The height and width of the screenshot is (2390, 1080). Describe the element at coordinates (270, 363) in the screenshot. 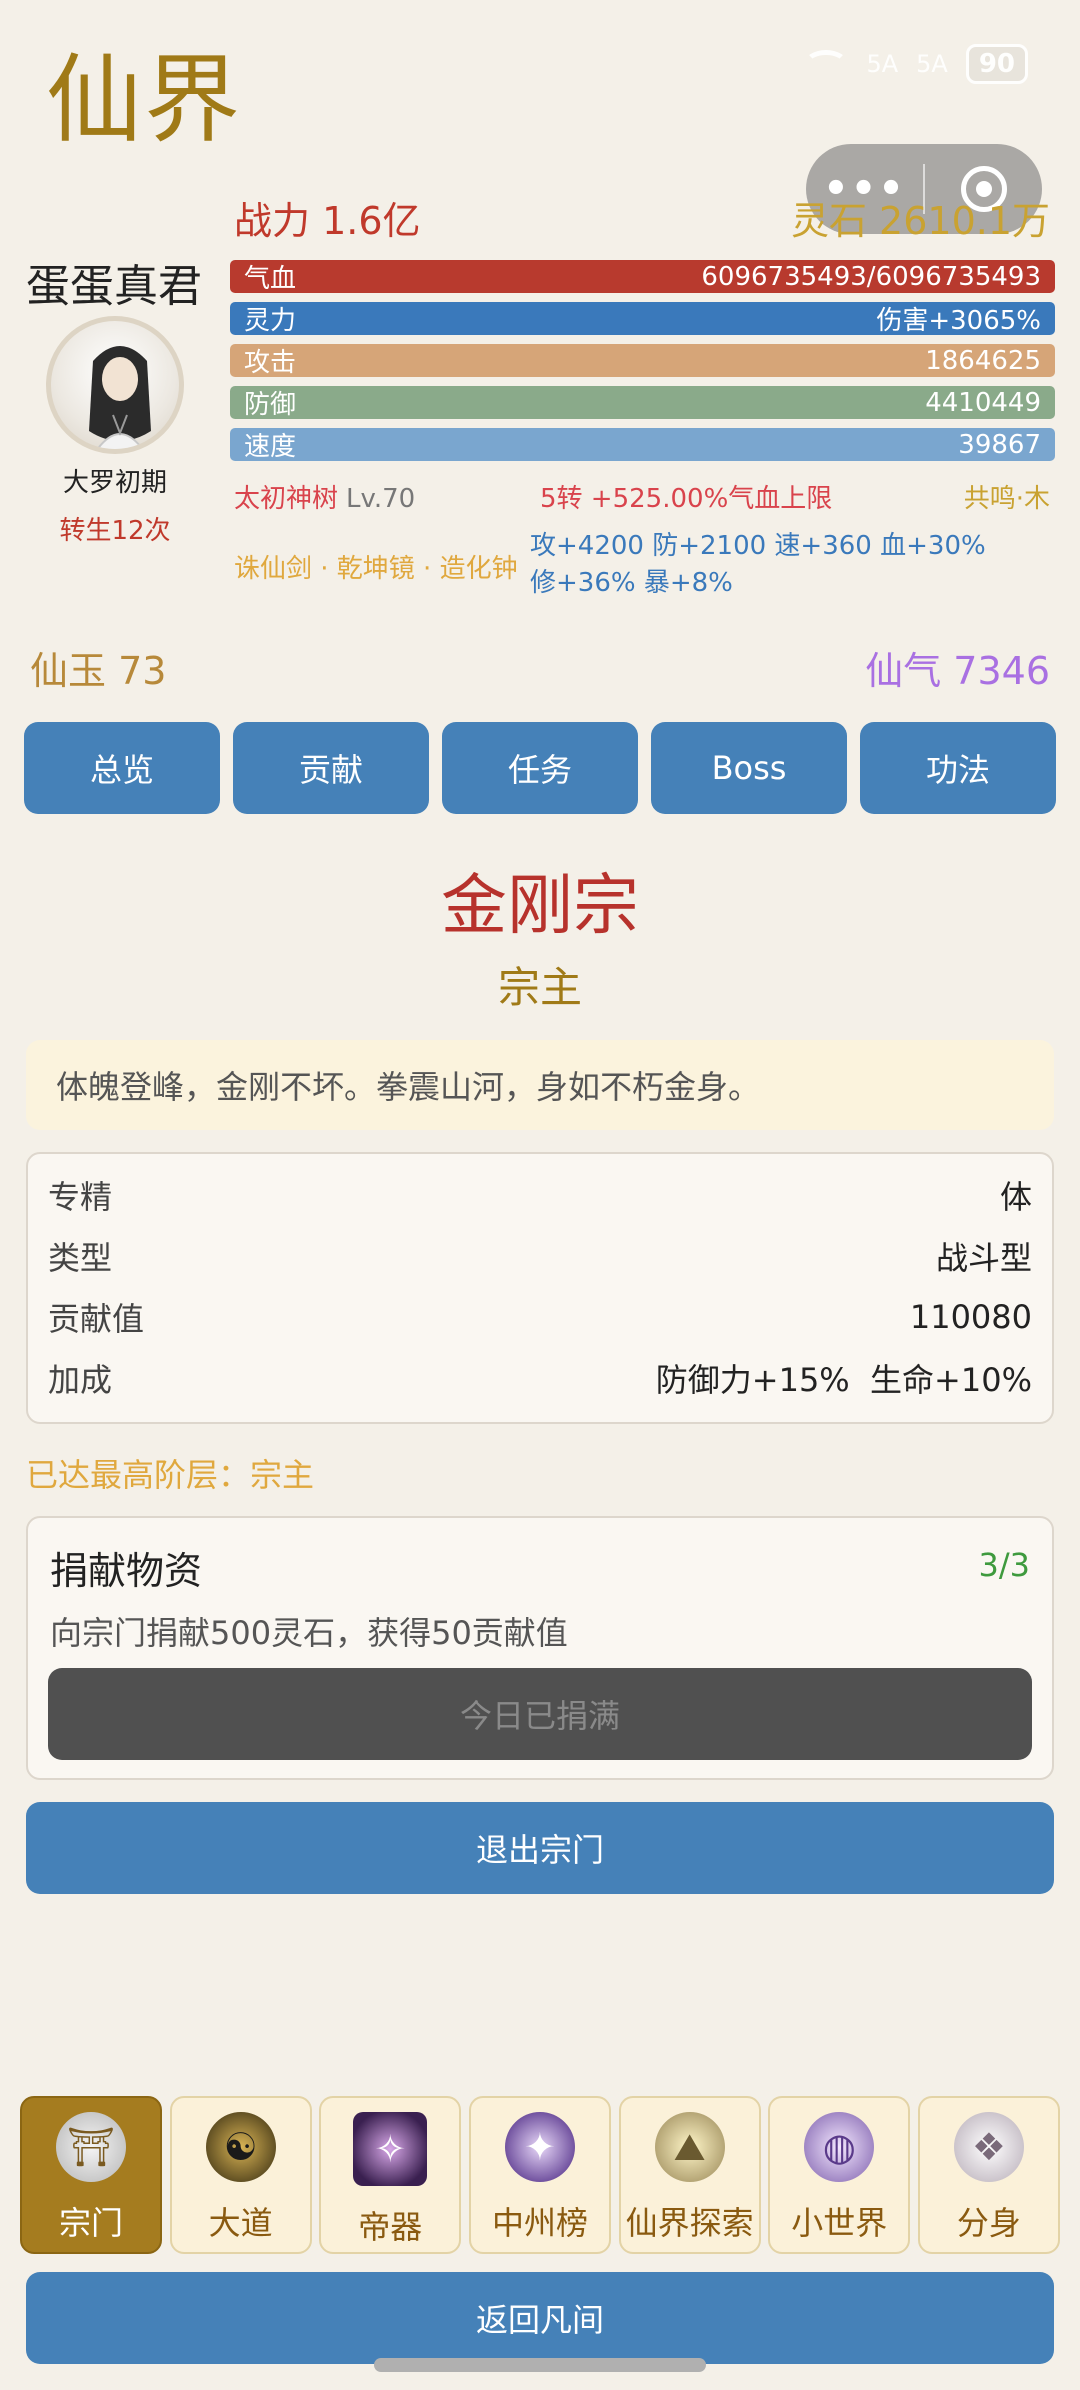

I see `attack-label: 攻击` at that location.